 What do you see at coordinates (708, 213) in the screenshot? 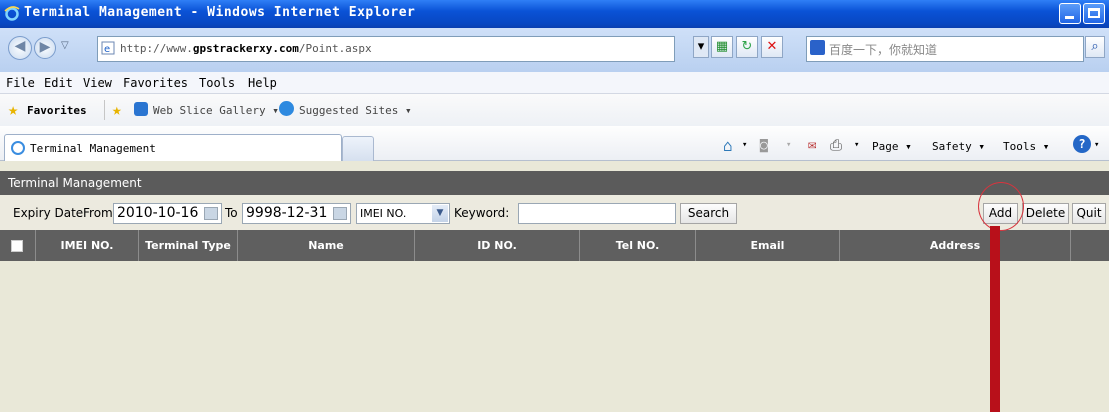
I see `search-button: Search` at bounding box center [708, 213].